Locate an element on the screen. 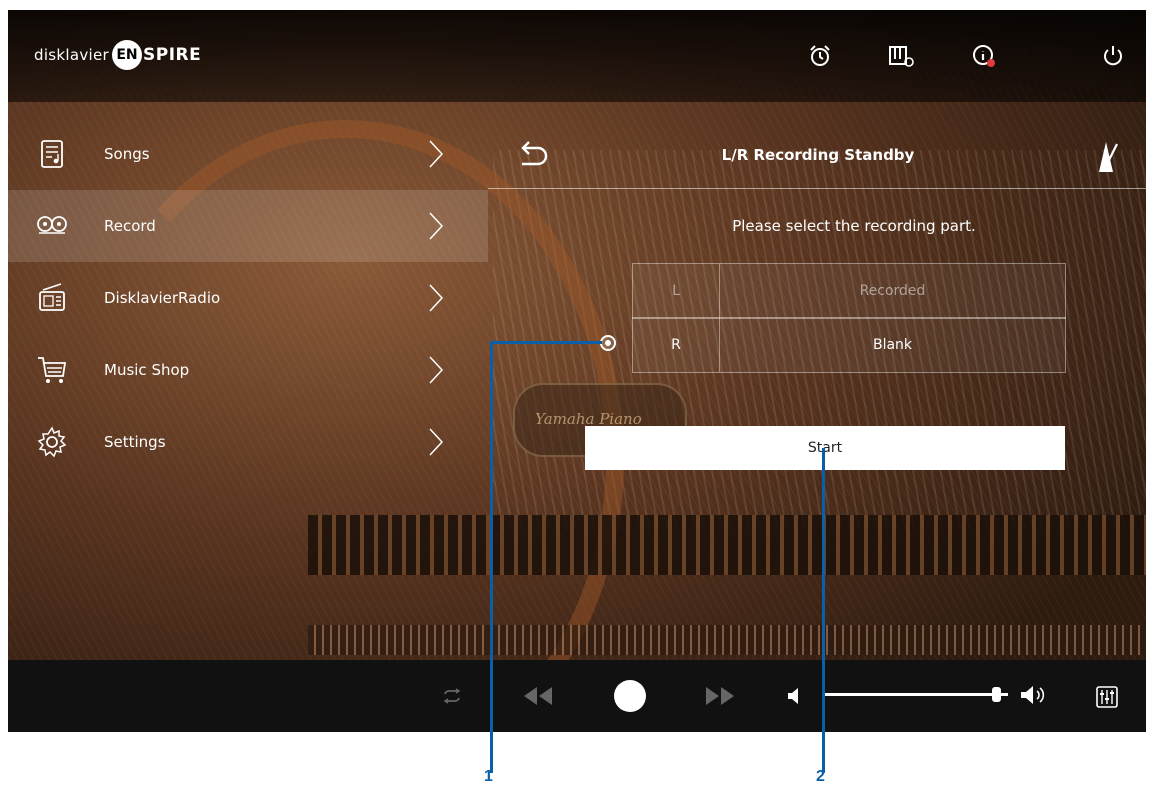 The height and width of the screenshot is (787, 1151). volume-high-icon is located at coordinates (1033, 695).